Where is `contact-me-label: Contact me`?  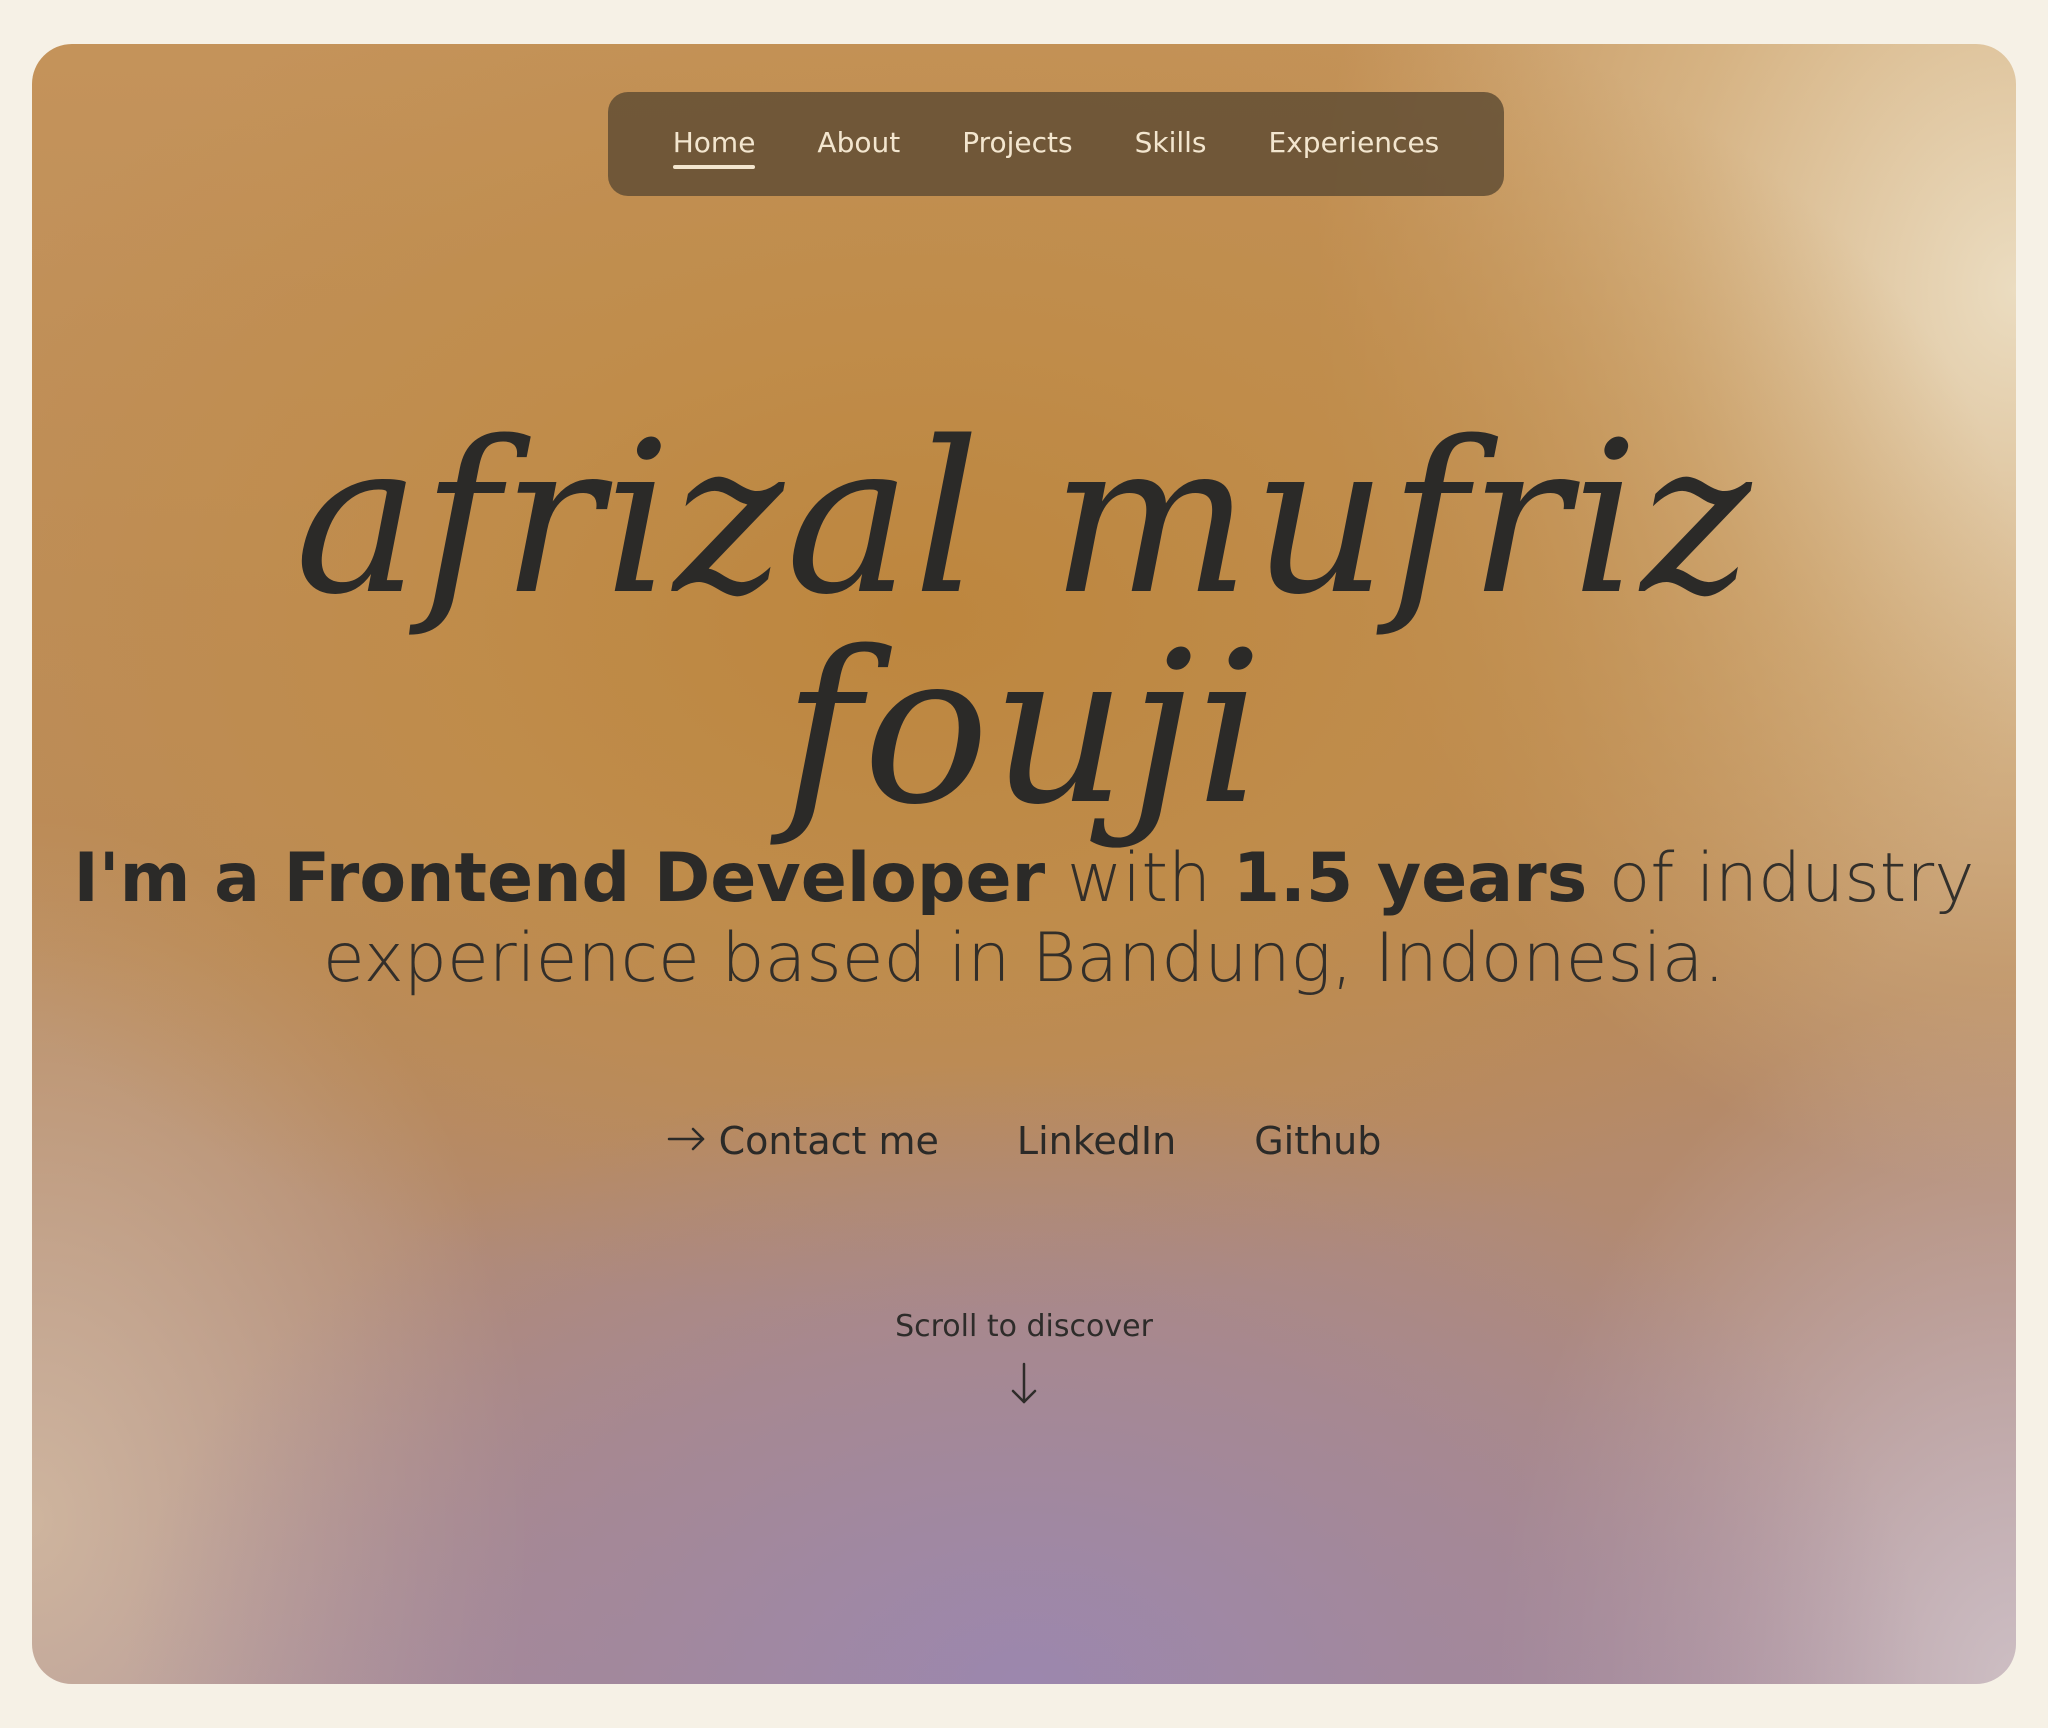 contact-me-label: Contact me is located at coordinates (828, 1141).